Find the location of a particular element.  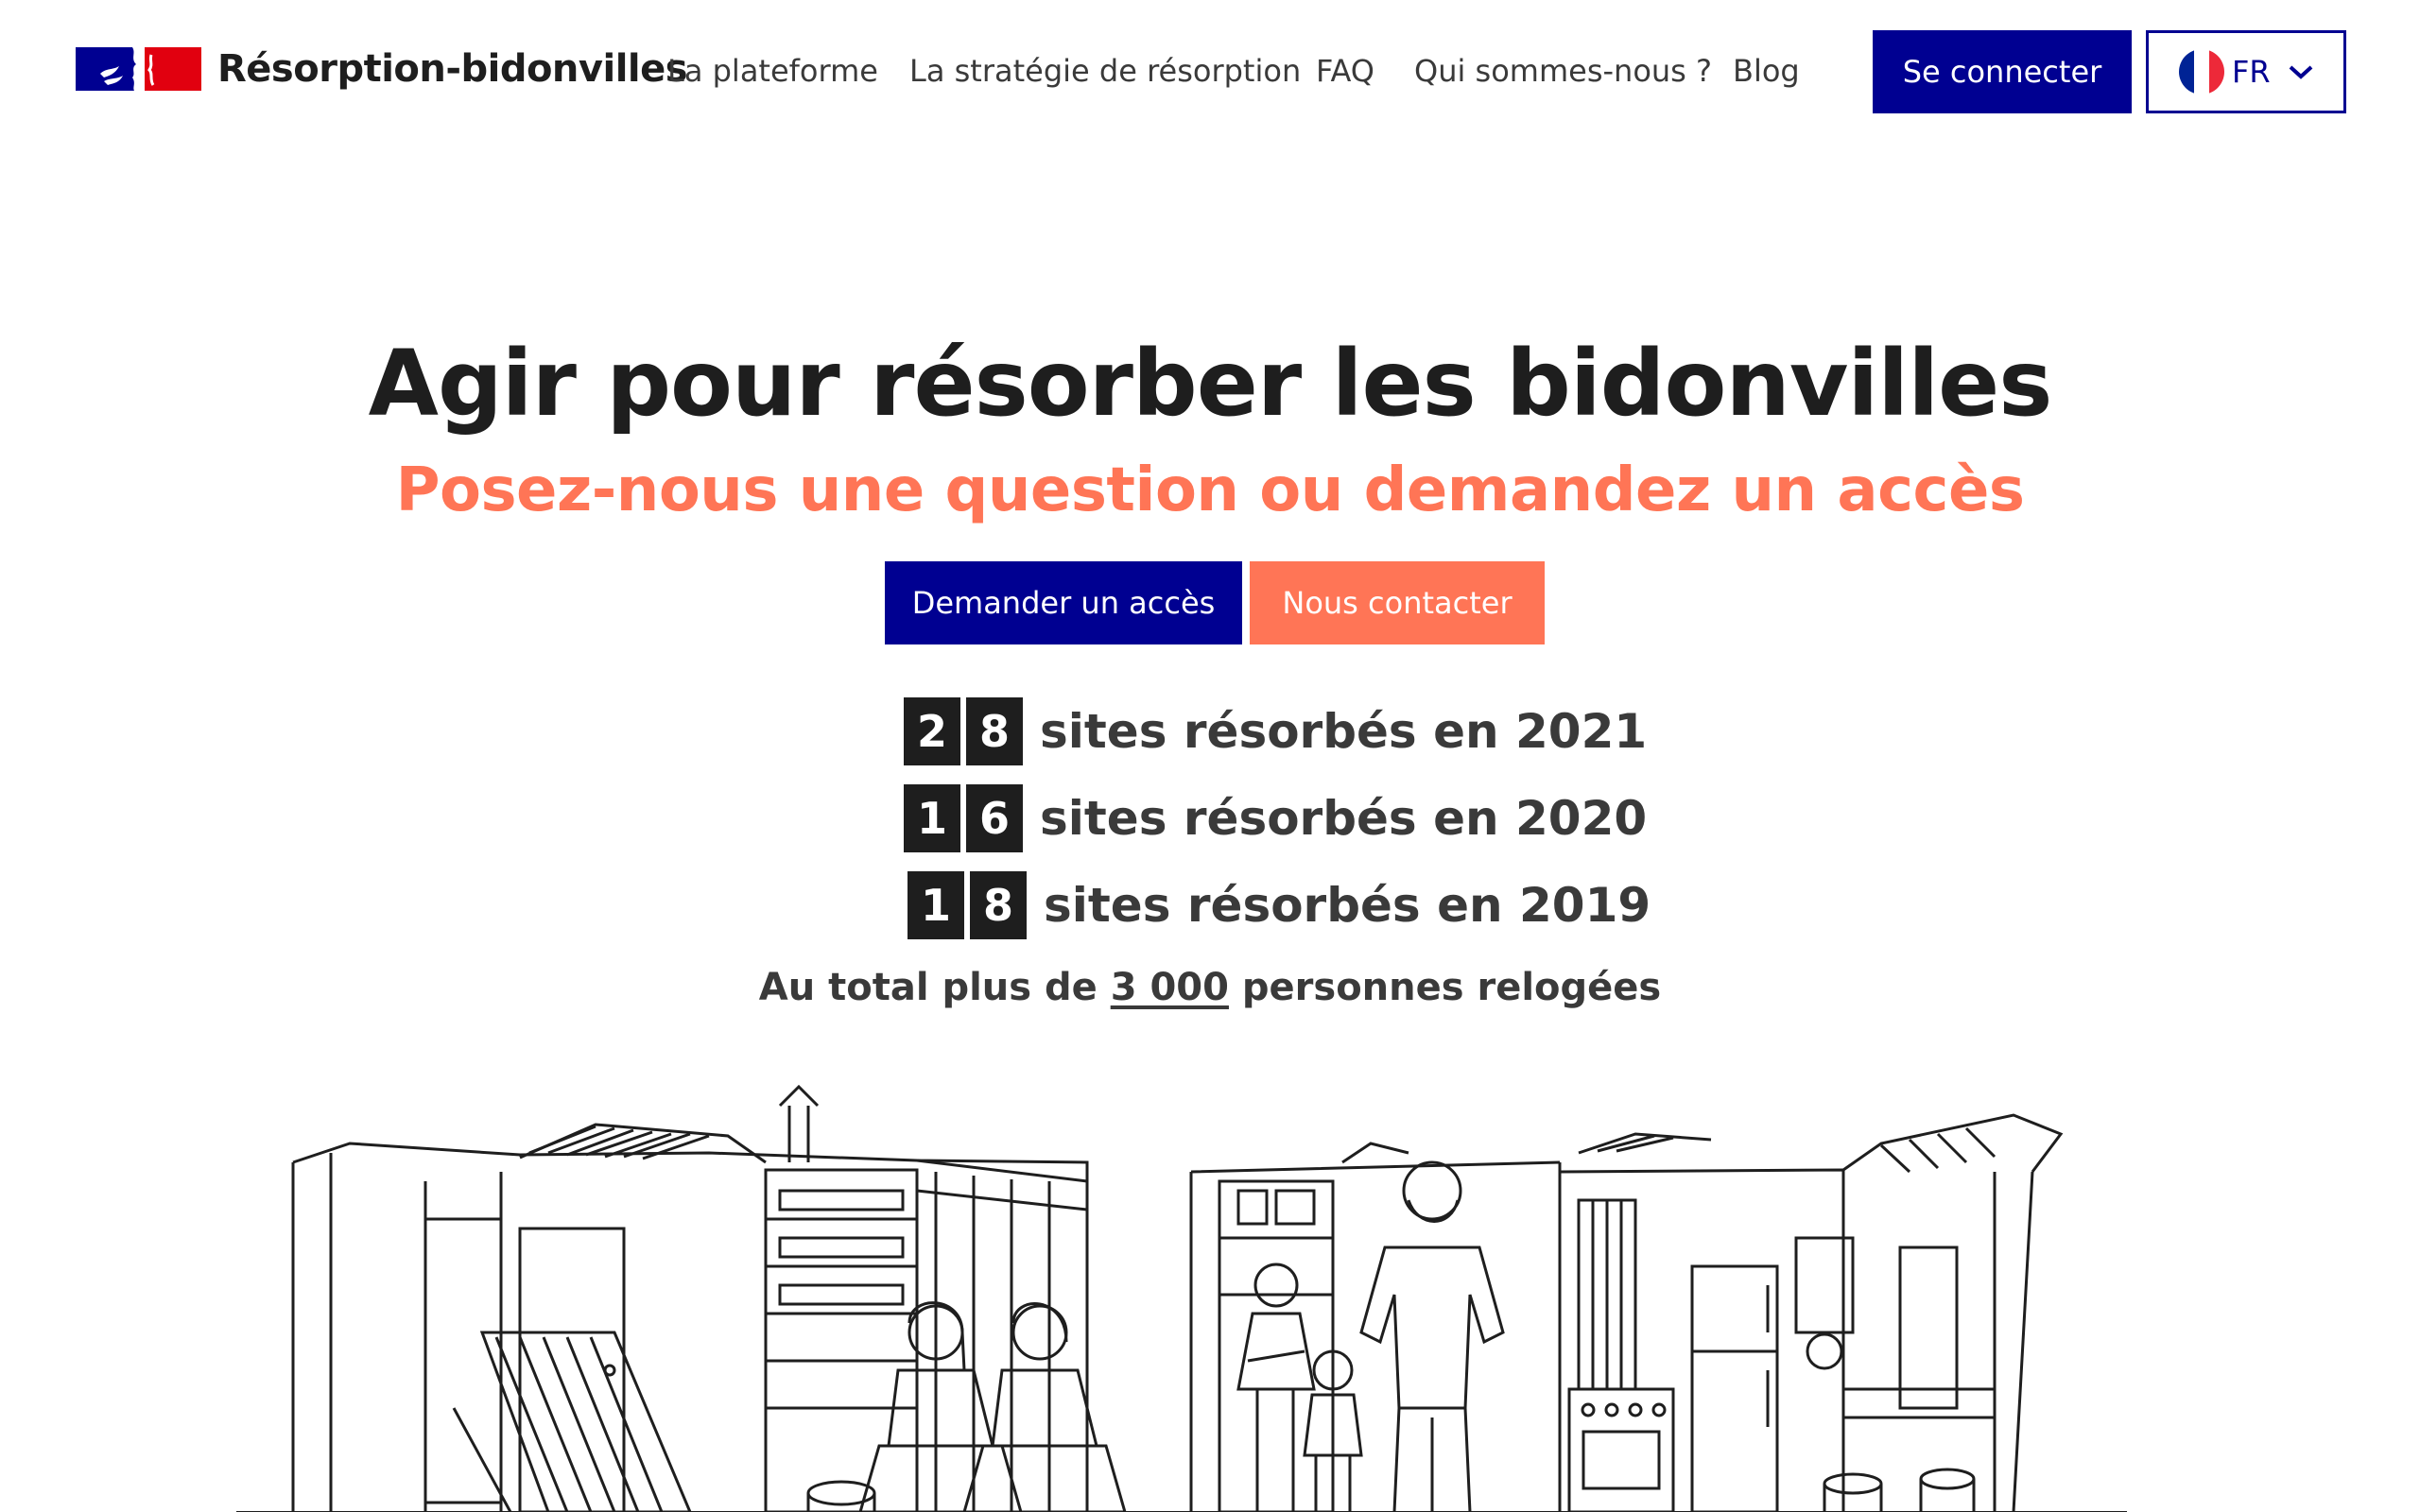

nav-item-plateforme: La plateforme is located at coordinates (772, 71).